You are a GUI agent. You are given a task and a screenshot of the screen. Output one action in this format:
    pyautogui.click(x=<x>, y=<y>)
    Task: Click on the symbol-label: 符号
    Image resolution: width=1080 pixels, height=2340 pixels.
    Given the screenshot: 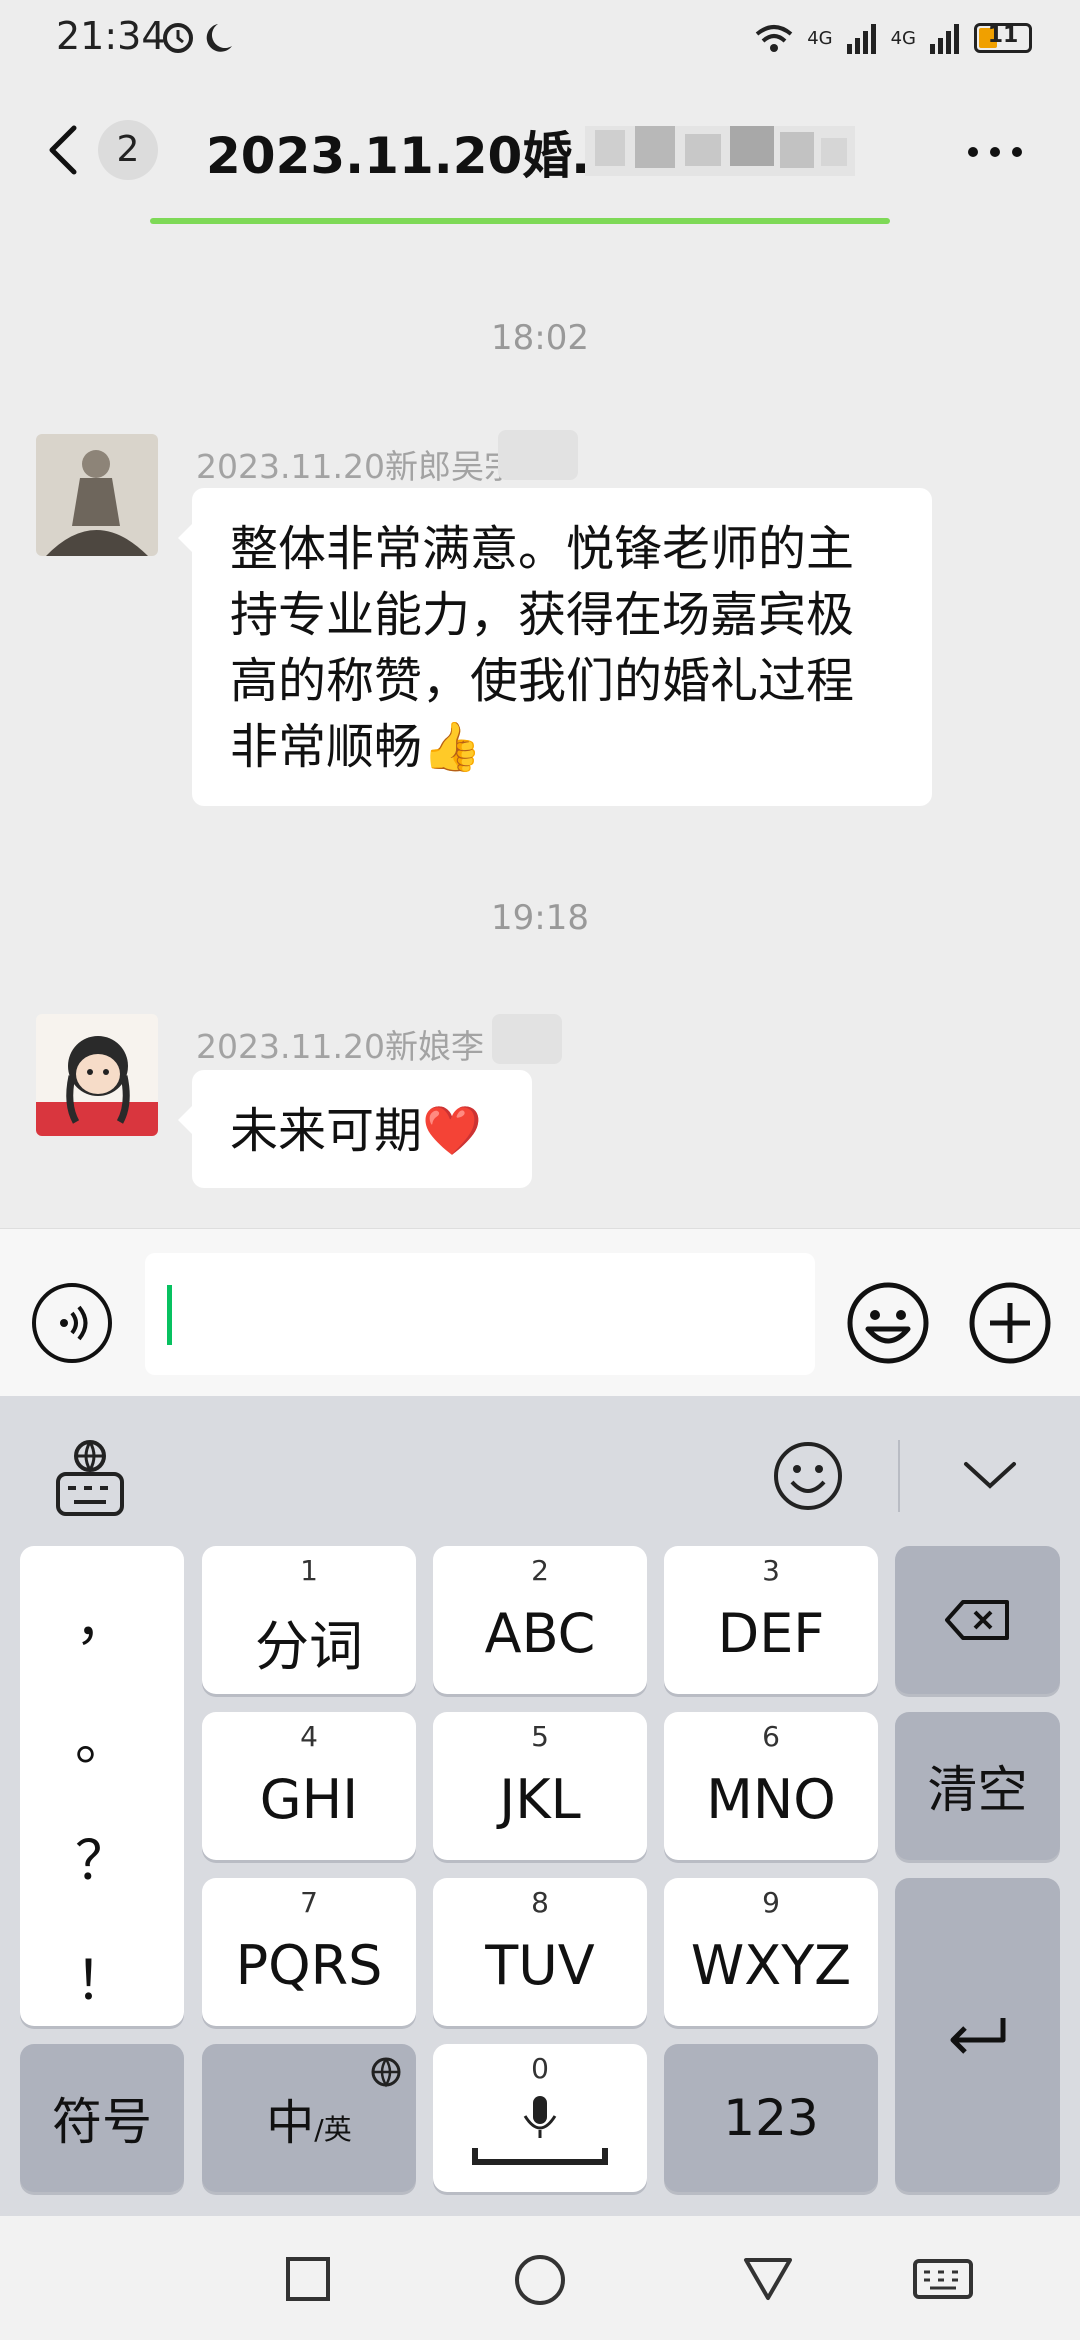 What is the action you would take?
    pyautogui.click(x=102, y=2122)
    